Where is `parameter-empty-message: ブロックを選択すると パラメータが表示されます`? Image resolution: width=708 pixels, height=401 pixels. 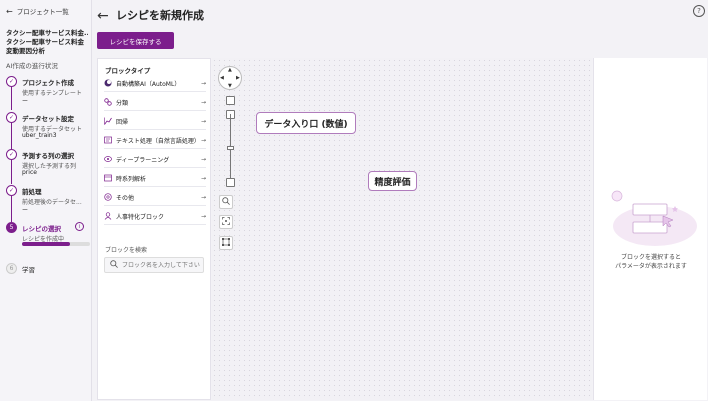 parameter-empty-message: ブロックを選択すると パラメータが表示されます is located at coordinates (651, 262).